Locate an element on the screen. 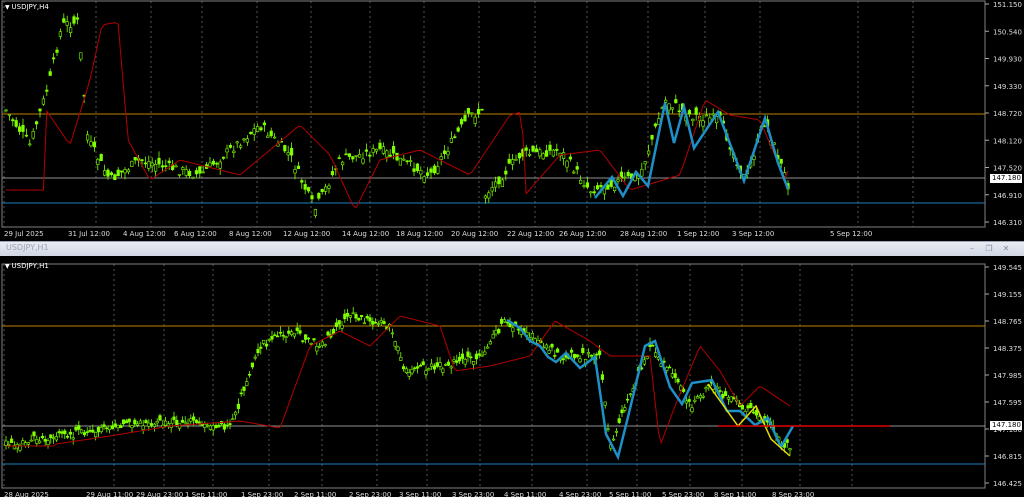 This screenshot has width=1024, height=497. price-scale-label: 149.330 is located at coordinates (1007, 87).